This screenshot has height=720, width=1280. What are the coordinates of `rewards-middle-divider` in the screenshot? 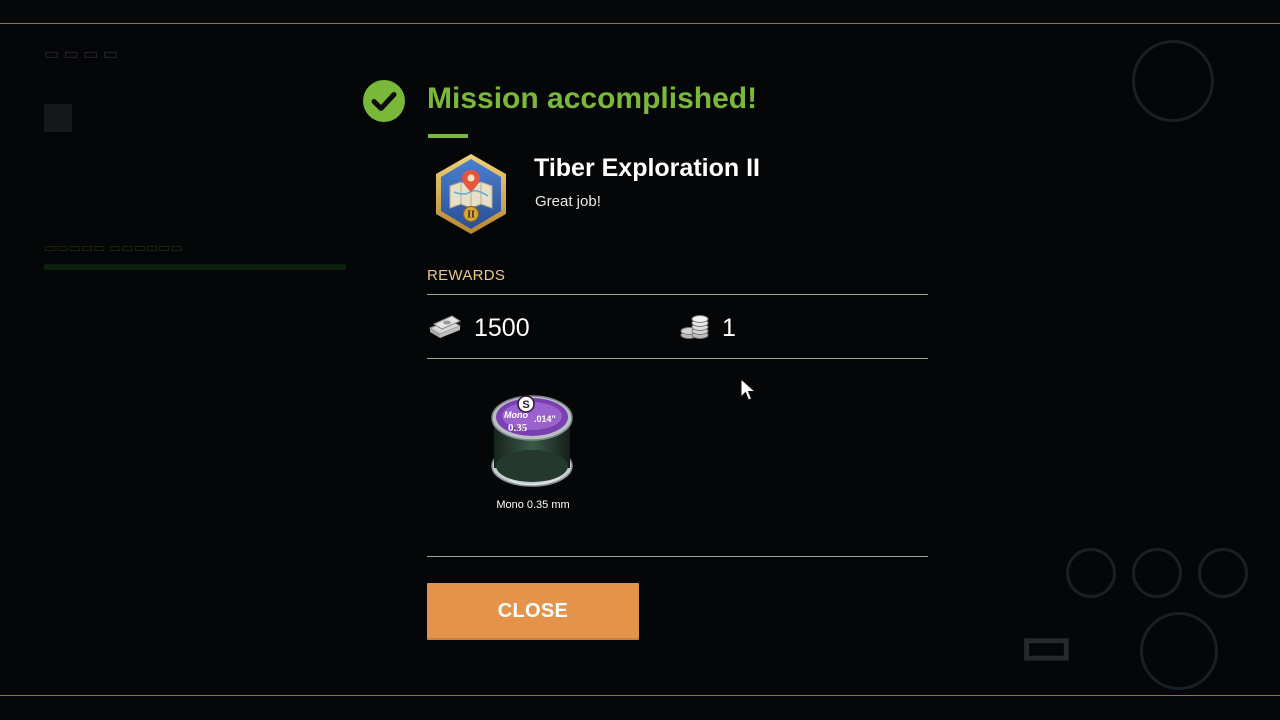 It's located at (677, 358).